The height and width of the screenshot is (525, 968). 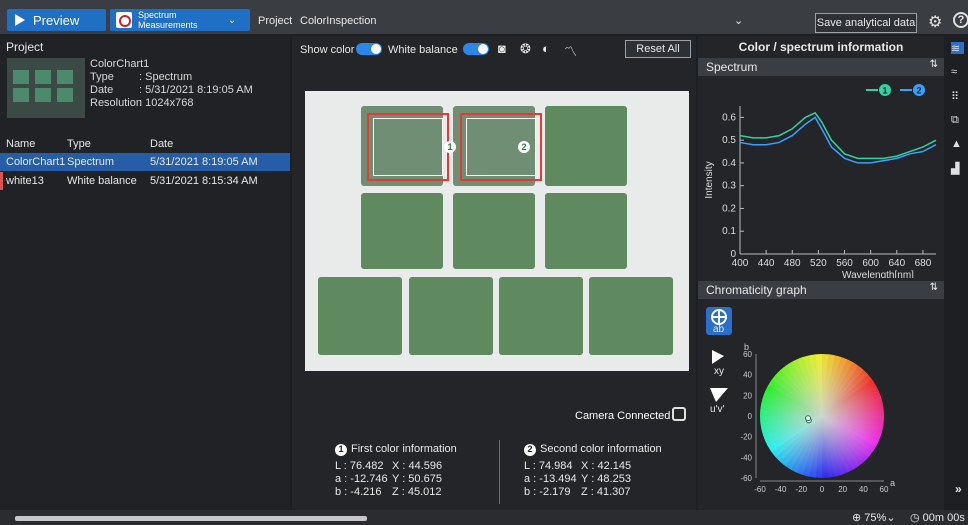 I want to click on project-dropdown-icon: ⌄, so click(x=738, y=20).